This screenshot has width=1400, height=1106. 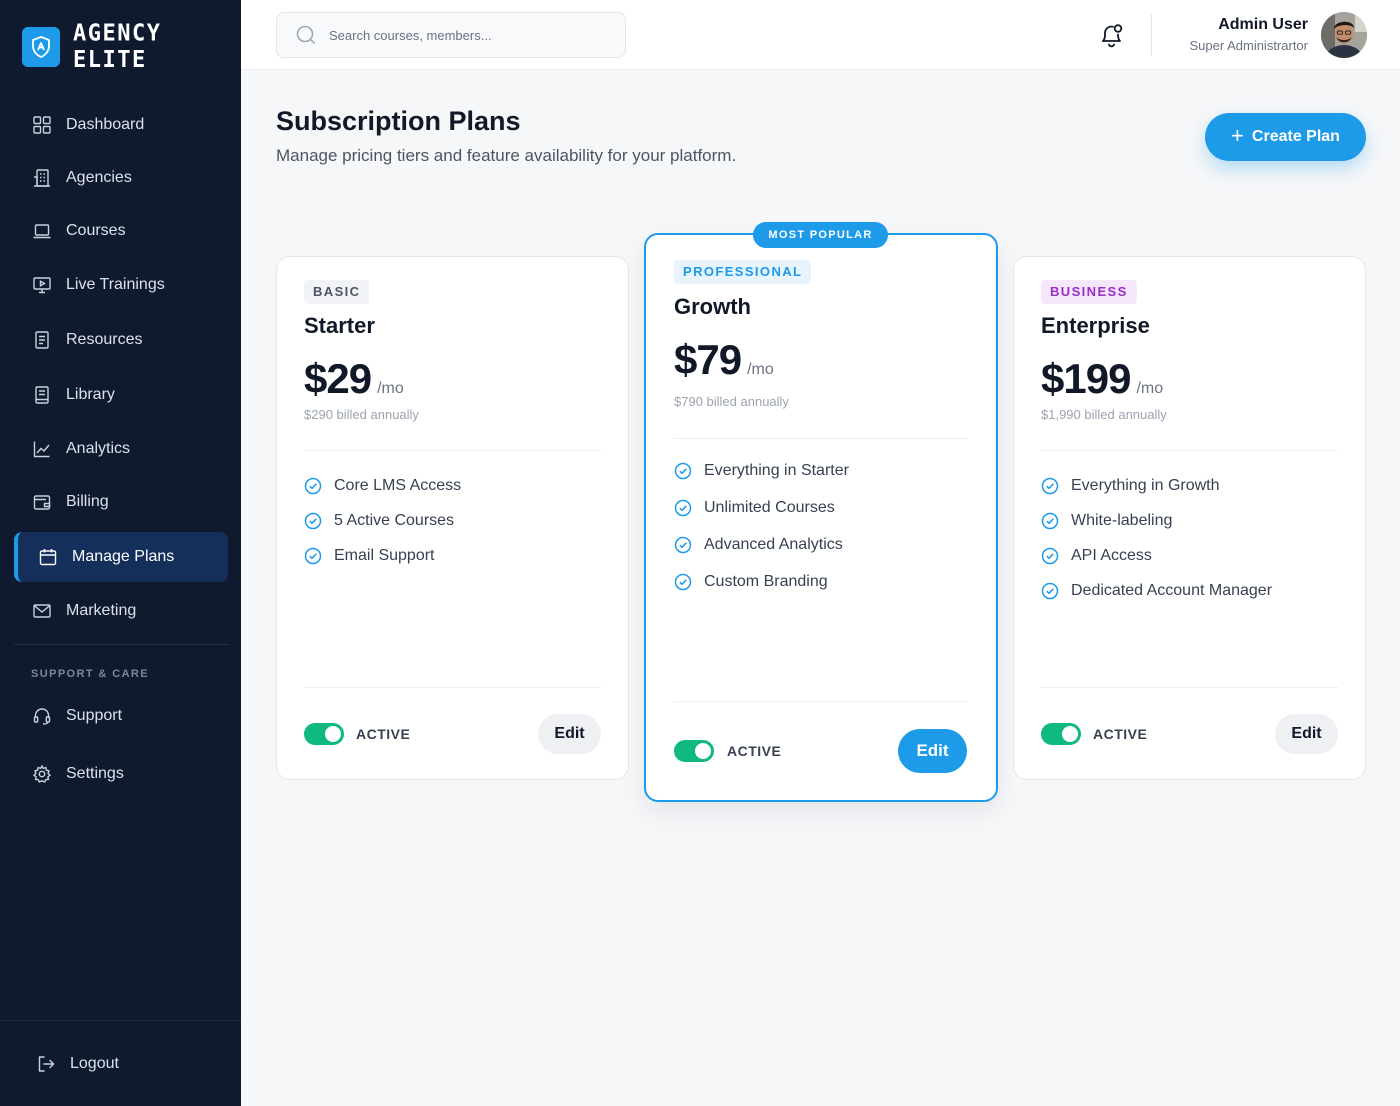 I want to click on nav-divider, so click(x=121, y=644).